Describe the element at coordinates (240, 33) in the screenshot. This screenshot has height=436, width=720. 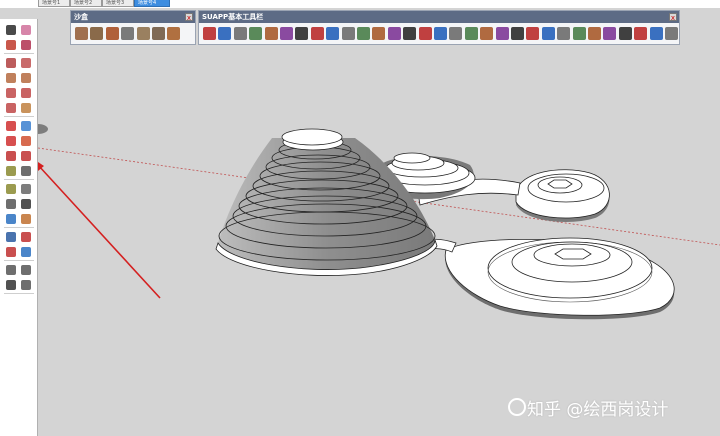
I see `suapp-tool-3-icon` at that location.